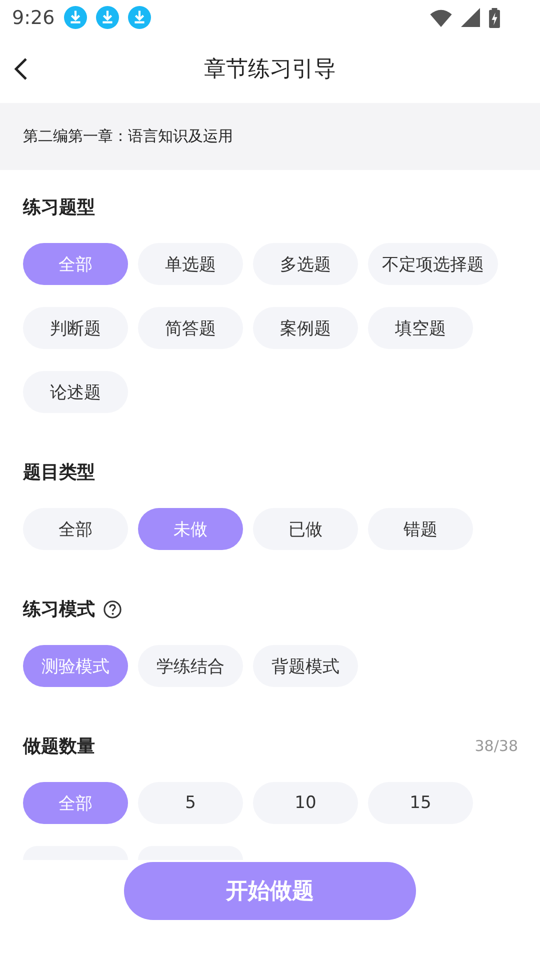 The width and height of the screenshot is (540, 960). What do you see at coordinates (470, 17) in the screenshot?
I see `signal-icon` at bounding box center [470, 17].